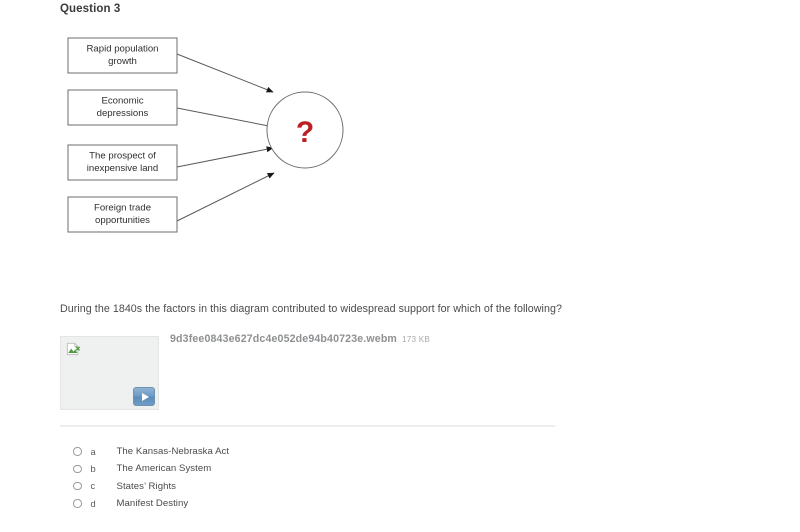  I want to click on attachment-filename-text: 9d3fee0843e627dc4e052de94b40723e.webm, so click(284, 339).